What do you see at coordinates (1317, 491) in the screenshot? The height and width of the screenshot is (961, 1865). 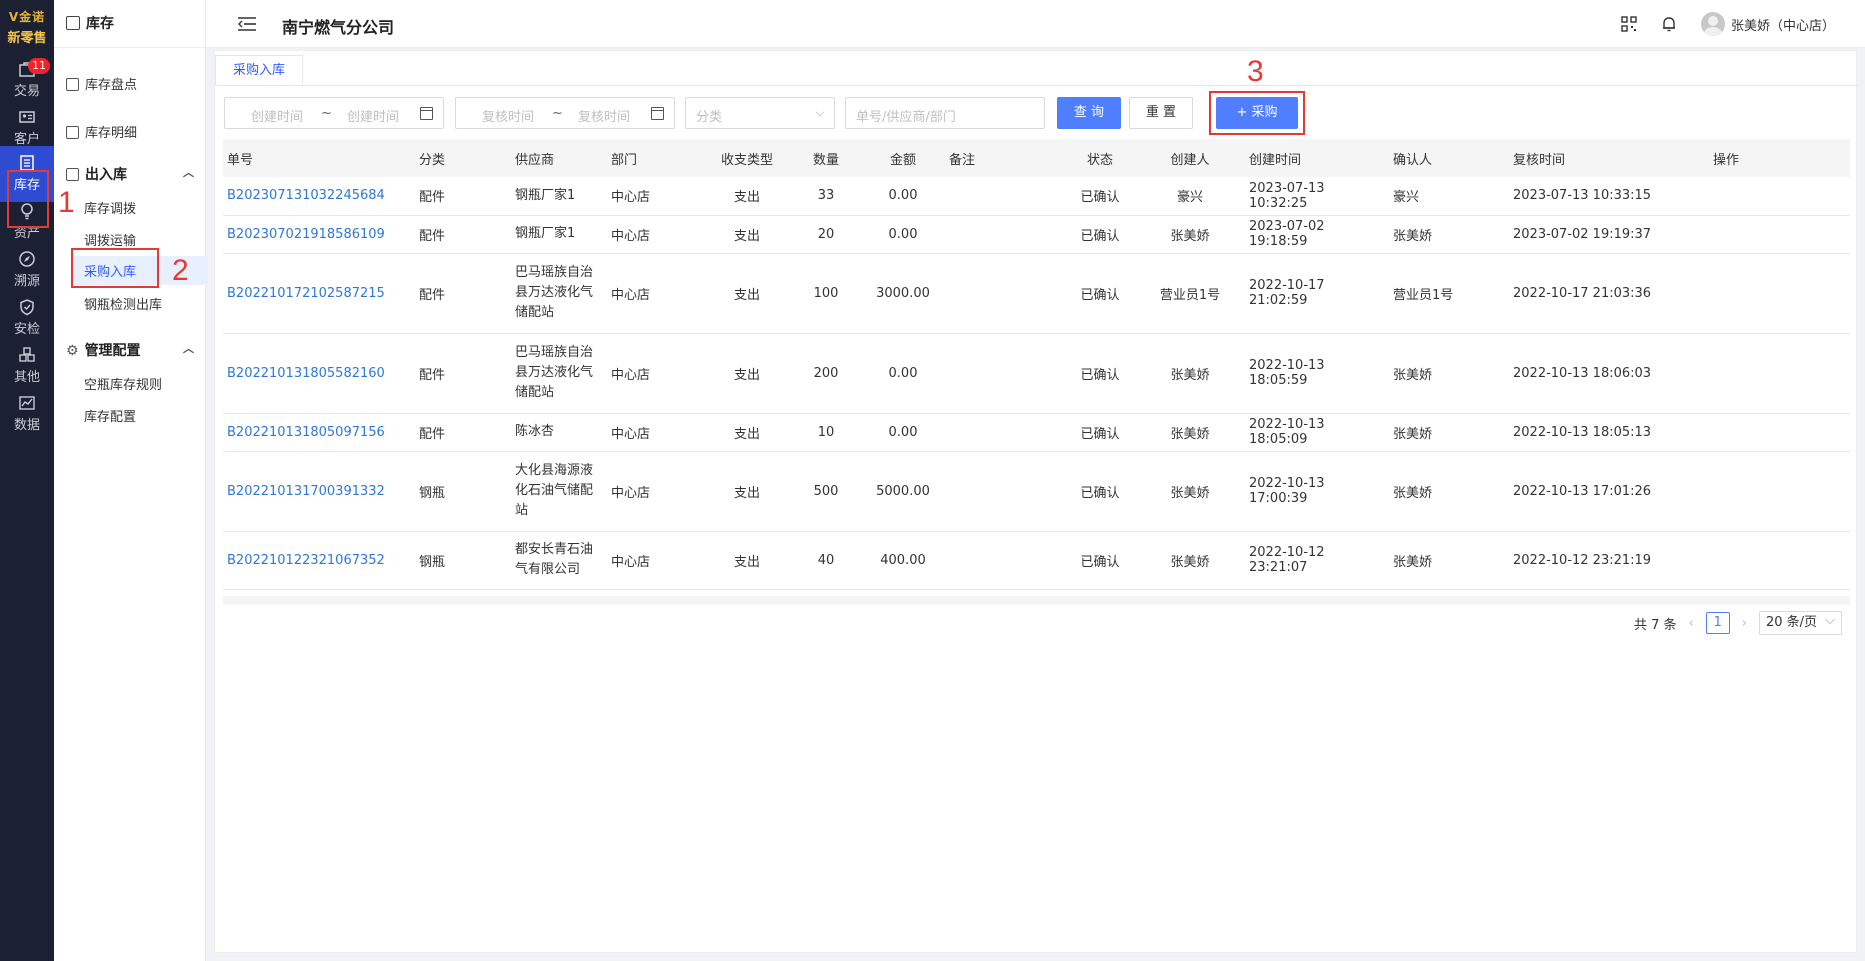 I see `cell-create-time: 2022-10-13 17:00:39` at bounding box center [1317, 491].